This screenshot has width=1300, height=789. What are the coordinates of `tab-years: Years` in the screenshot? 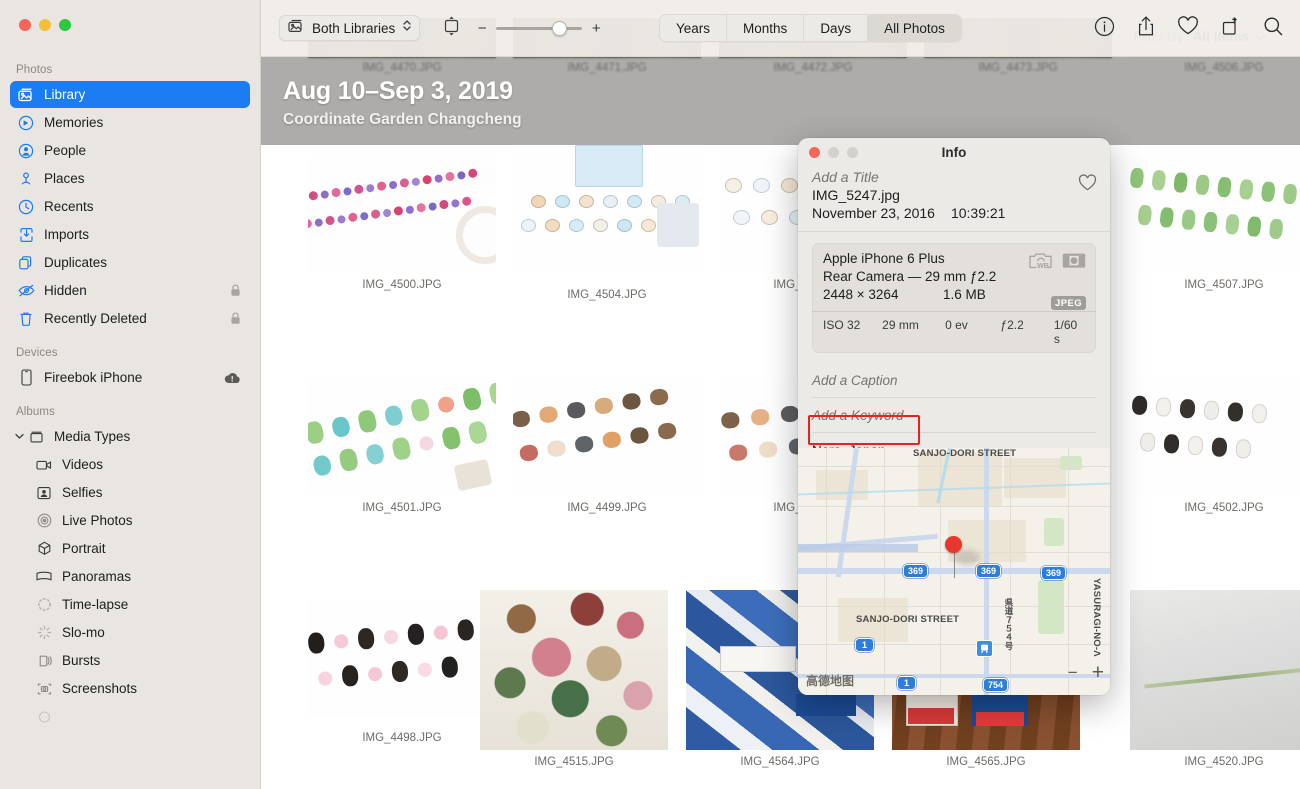 It's located at (693, 28).